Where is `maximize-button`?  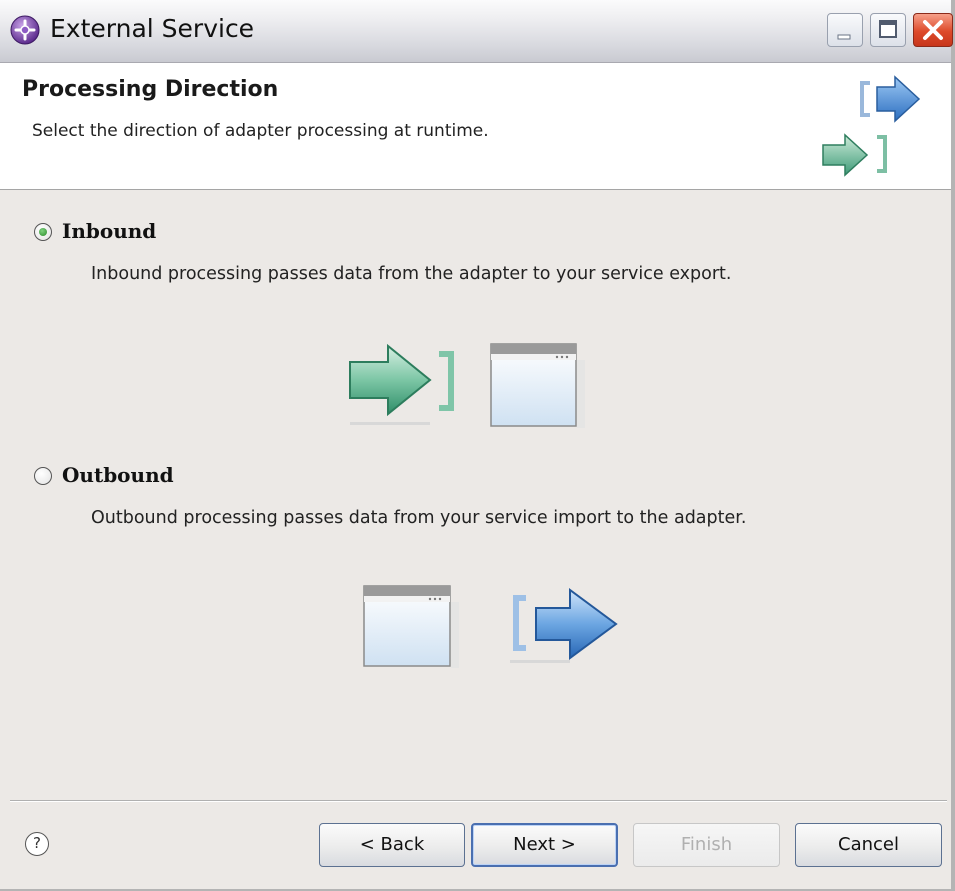
maximize-button is located at coordinates (888, 30).